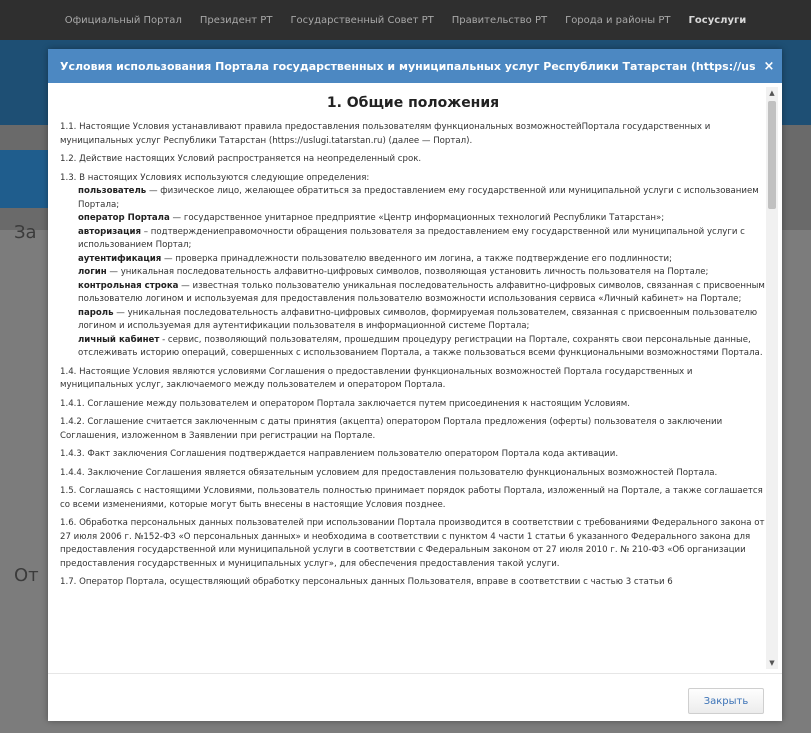 This screenshot has width=811, height=733. I want to click on vertical-scrollbar: ▲ ▼, so click(772, 378).